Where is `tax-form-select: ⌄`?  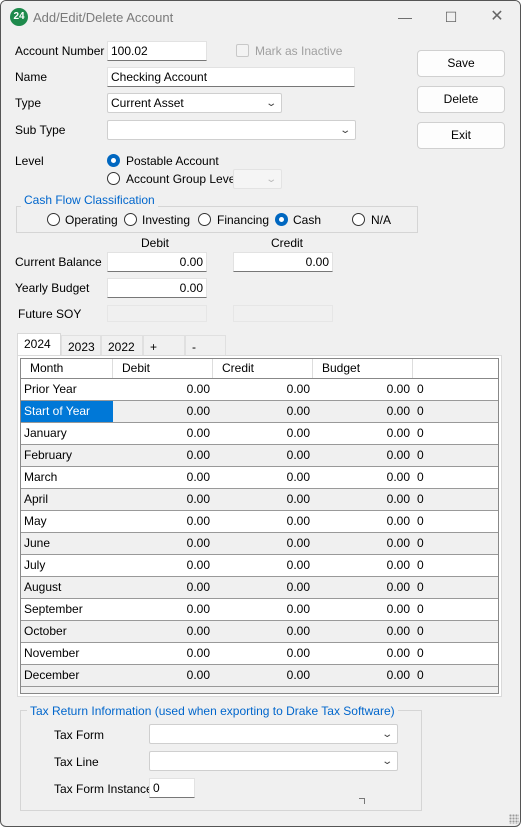
tax-form-select: ⌄ is located at coordinates (273, 734).